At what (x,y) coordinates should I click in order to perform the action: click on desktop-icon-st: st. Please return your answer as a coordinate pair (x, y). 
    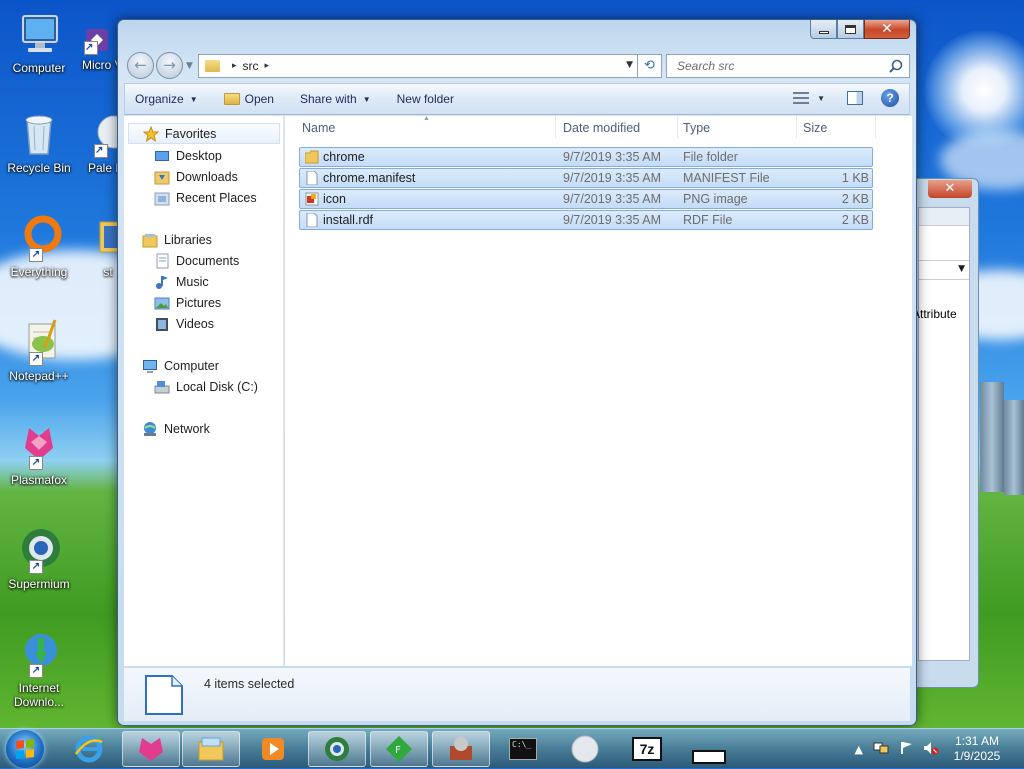
    Looking at the image, I should click on (99, 246).